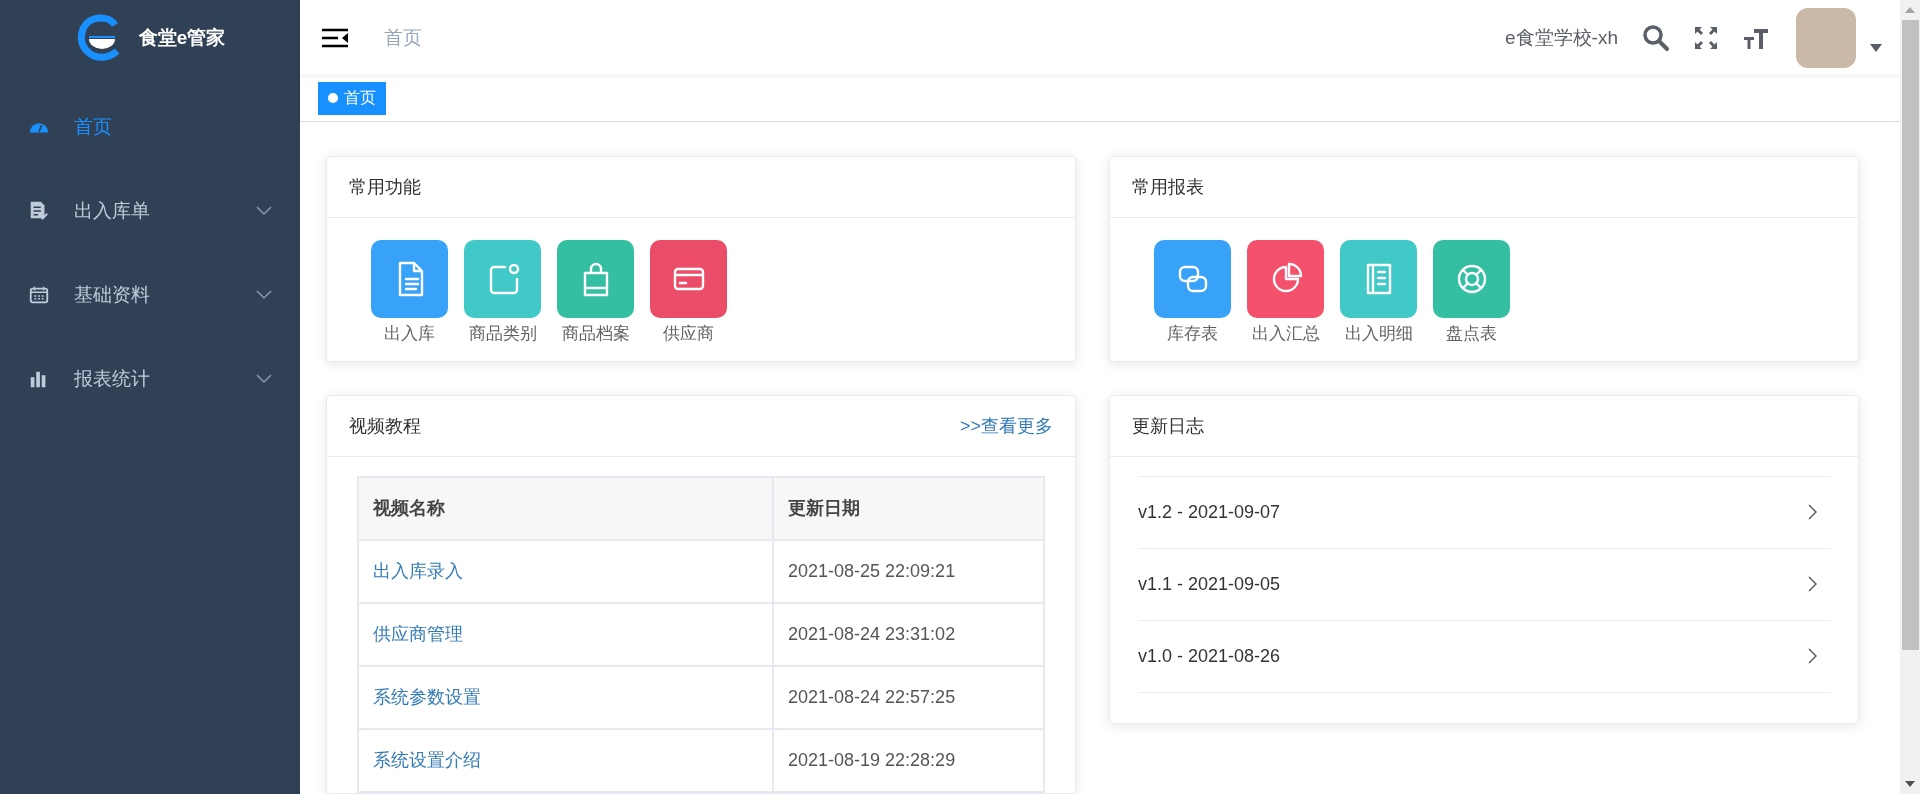 The height and width of the screenshot is (794, 1920). I want to click on calendar-icon, so click(39, 295).